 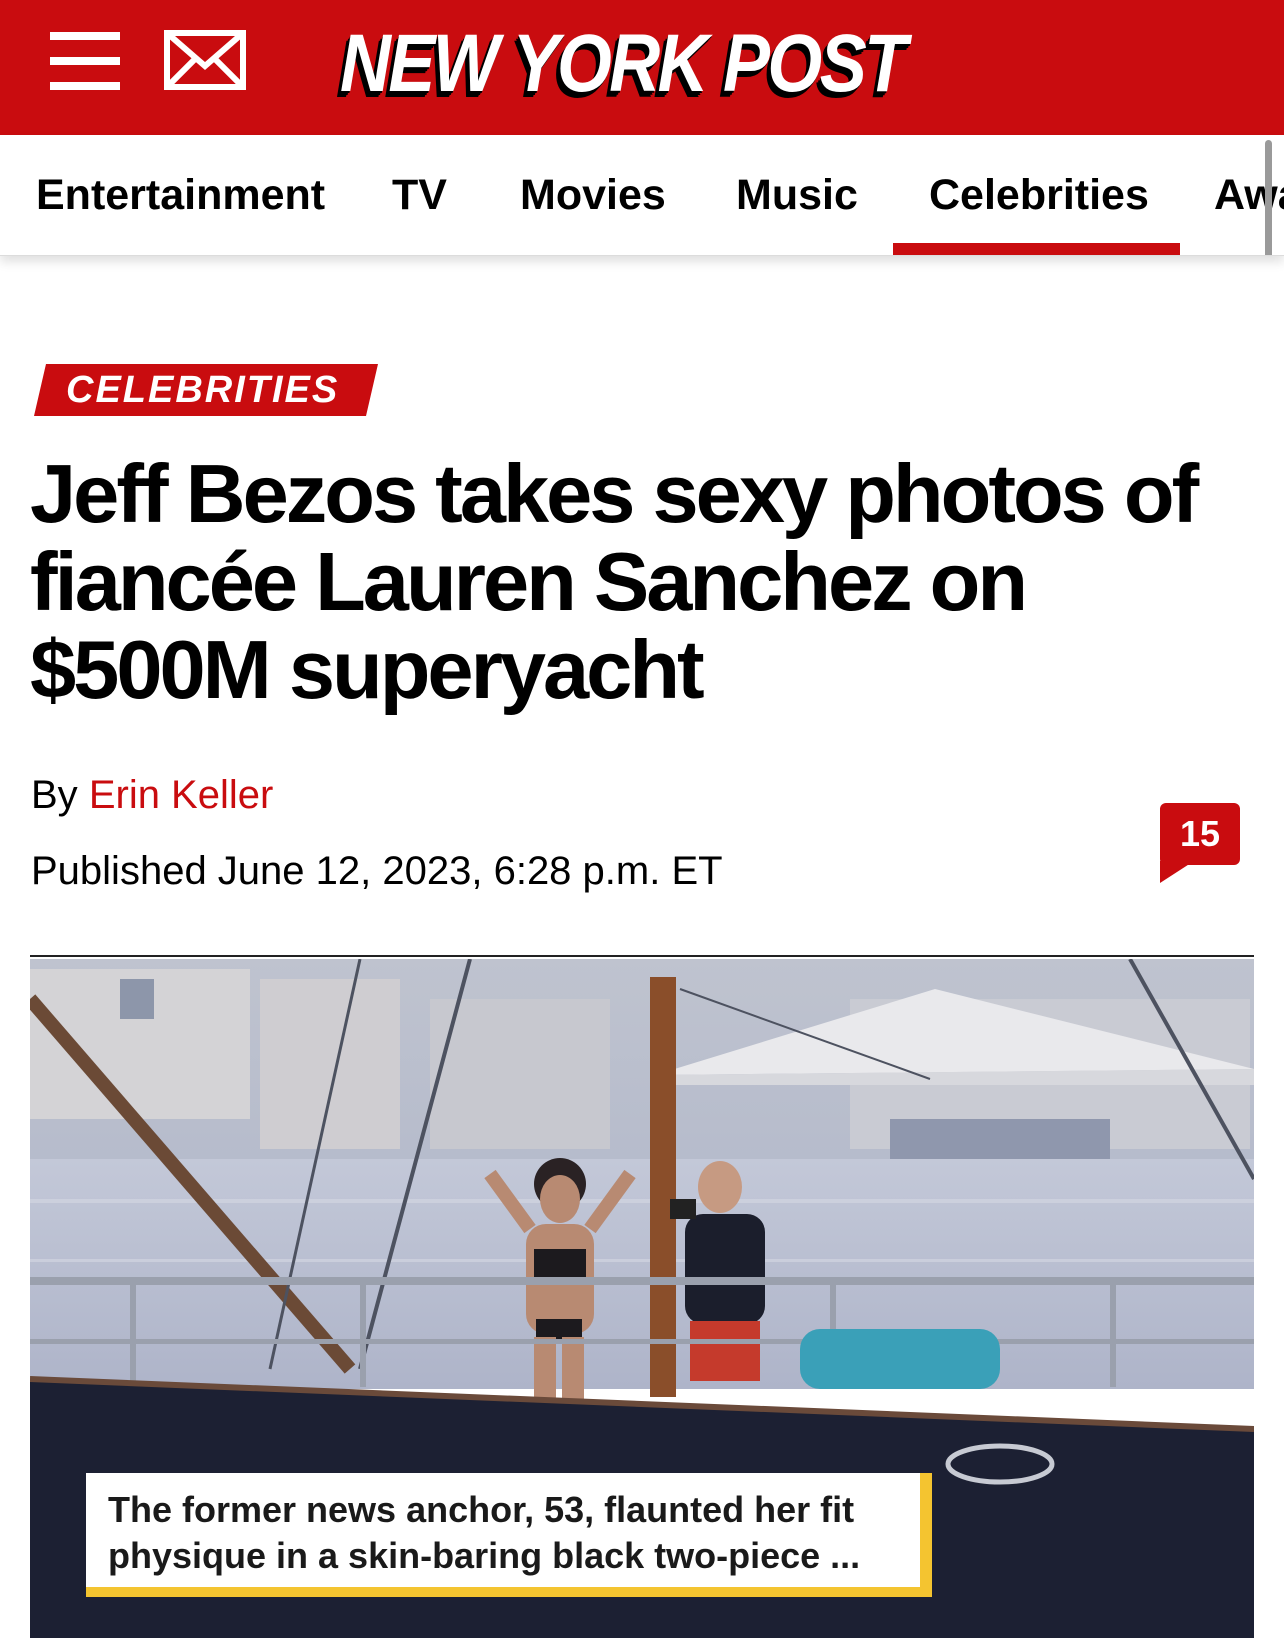 What do you see at coordinates (180, 195) in the screenshot?
I see `tab-entertainment: Entertainment` at bounding box center [180, 195].